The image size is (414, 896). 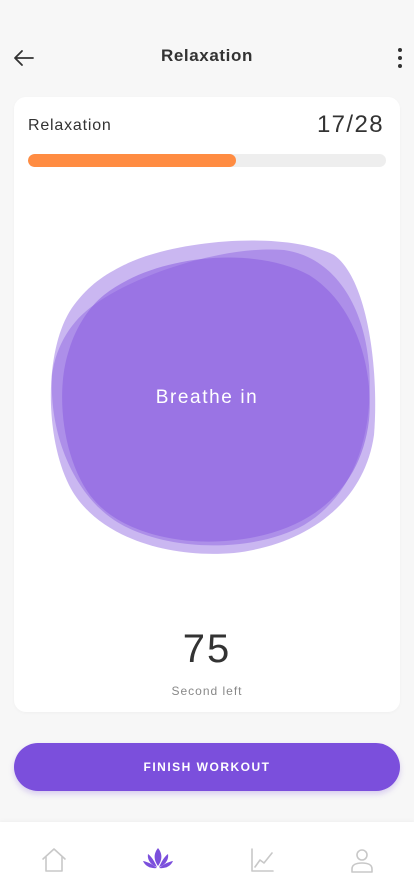 I want to click on lotus-icon, so click(x=158, y=858).